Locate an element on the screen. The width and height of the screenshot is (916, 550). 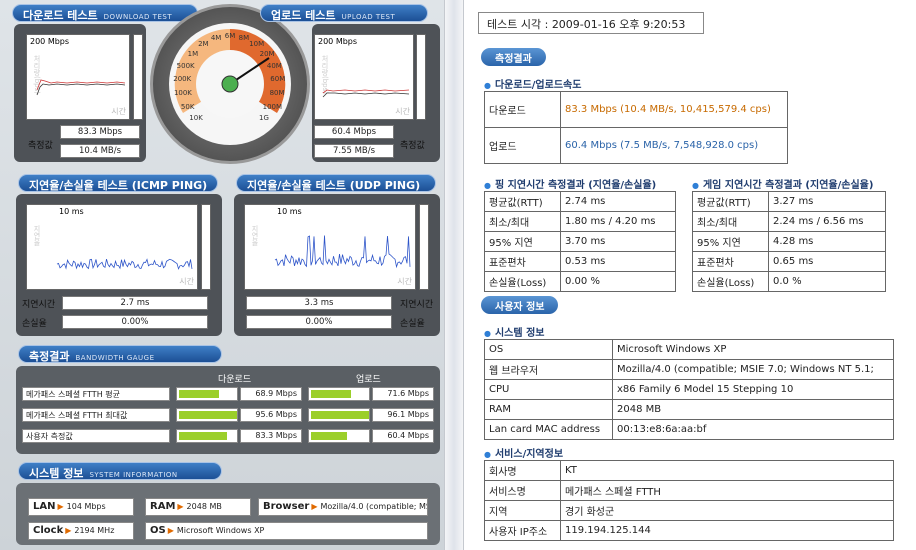
gauge-tick-label: 6M is located at coordinates (230, 36).